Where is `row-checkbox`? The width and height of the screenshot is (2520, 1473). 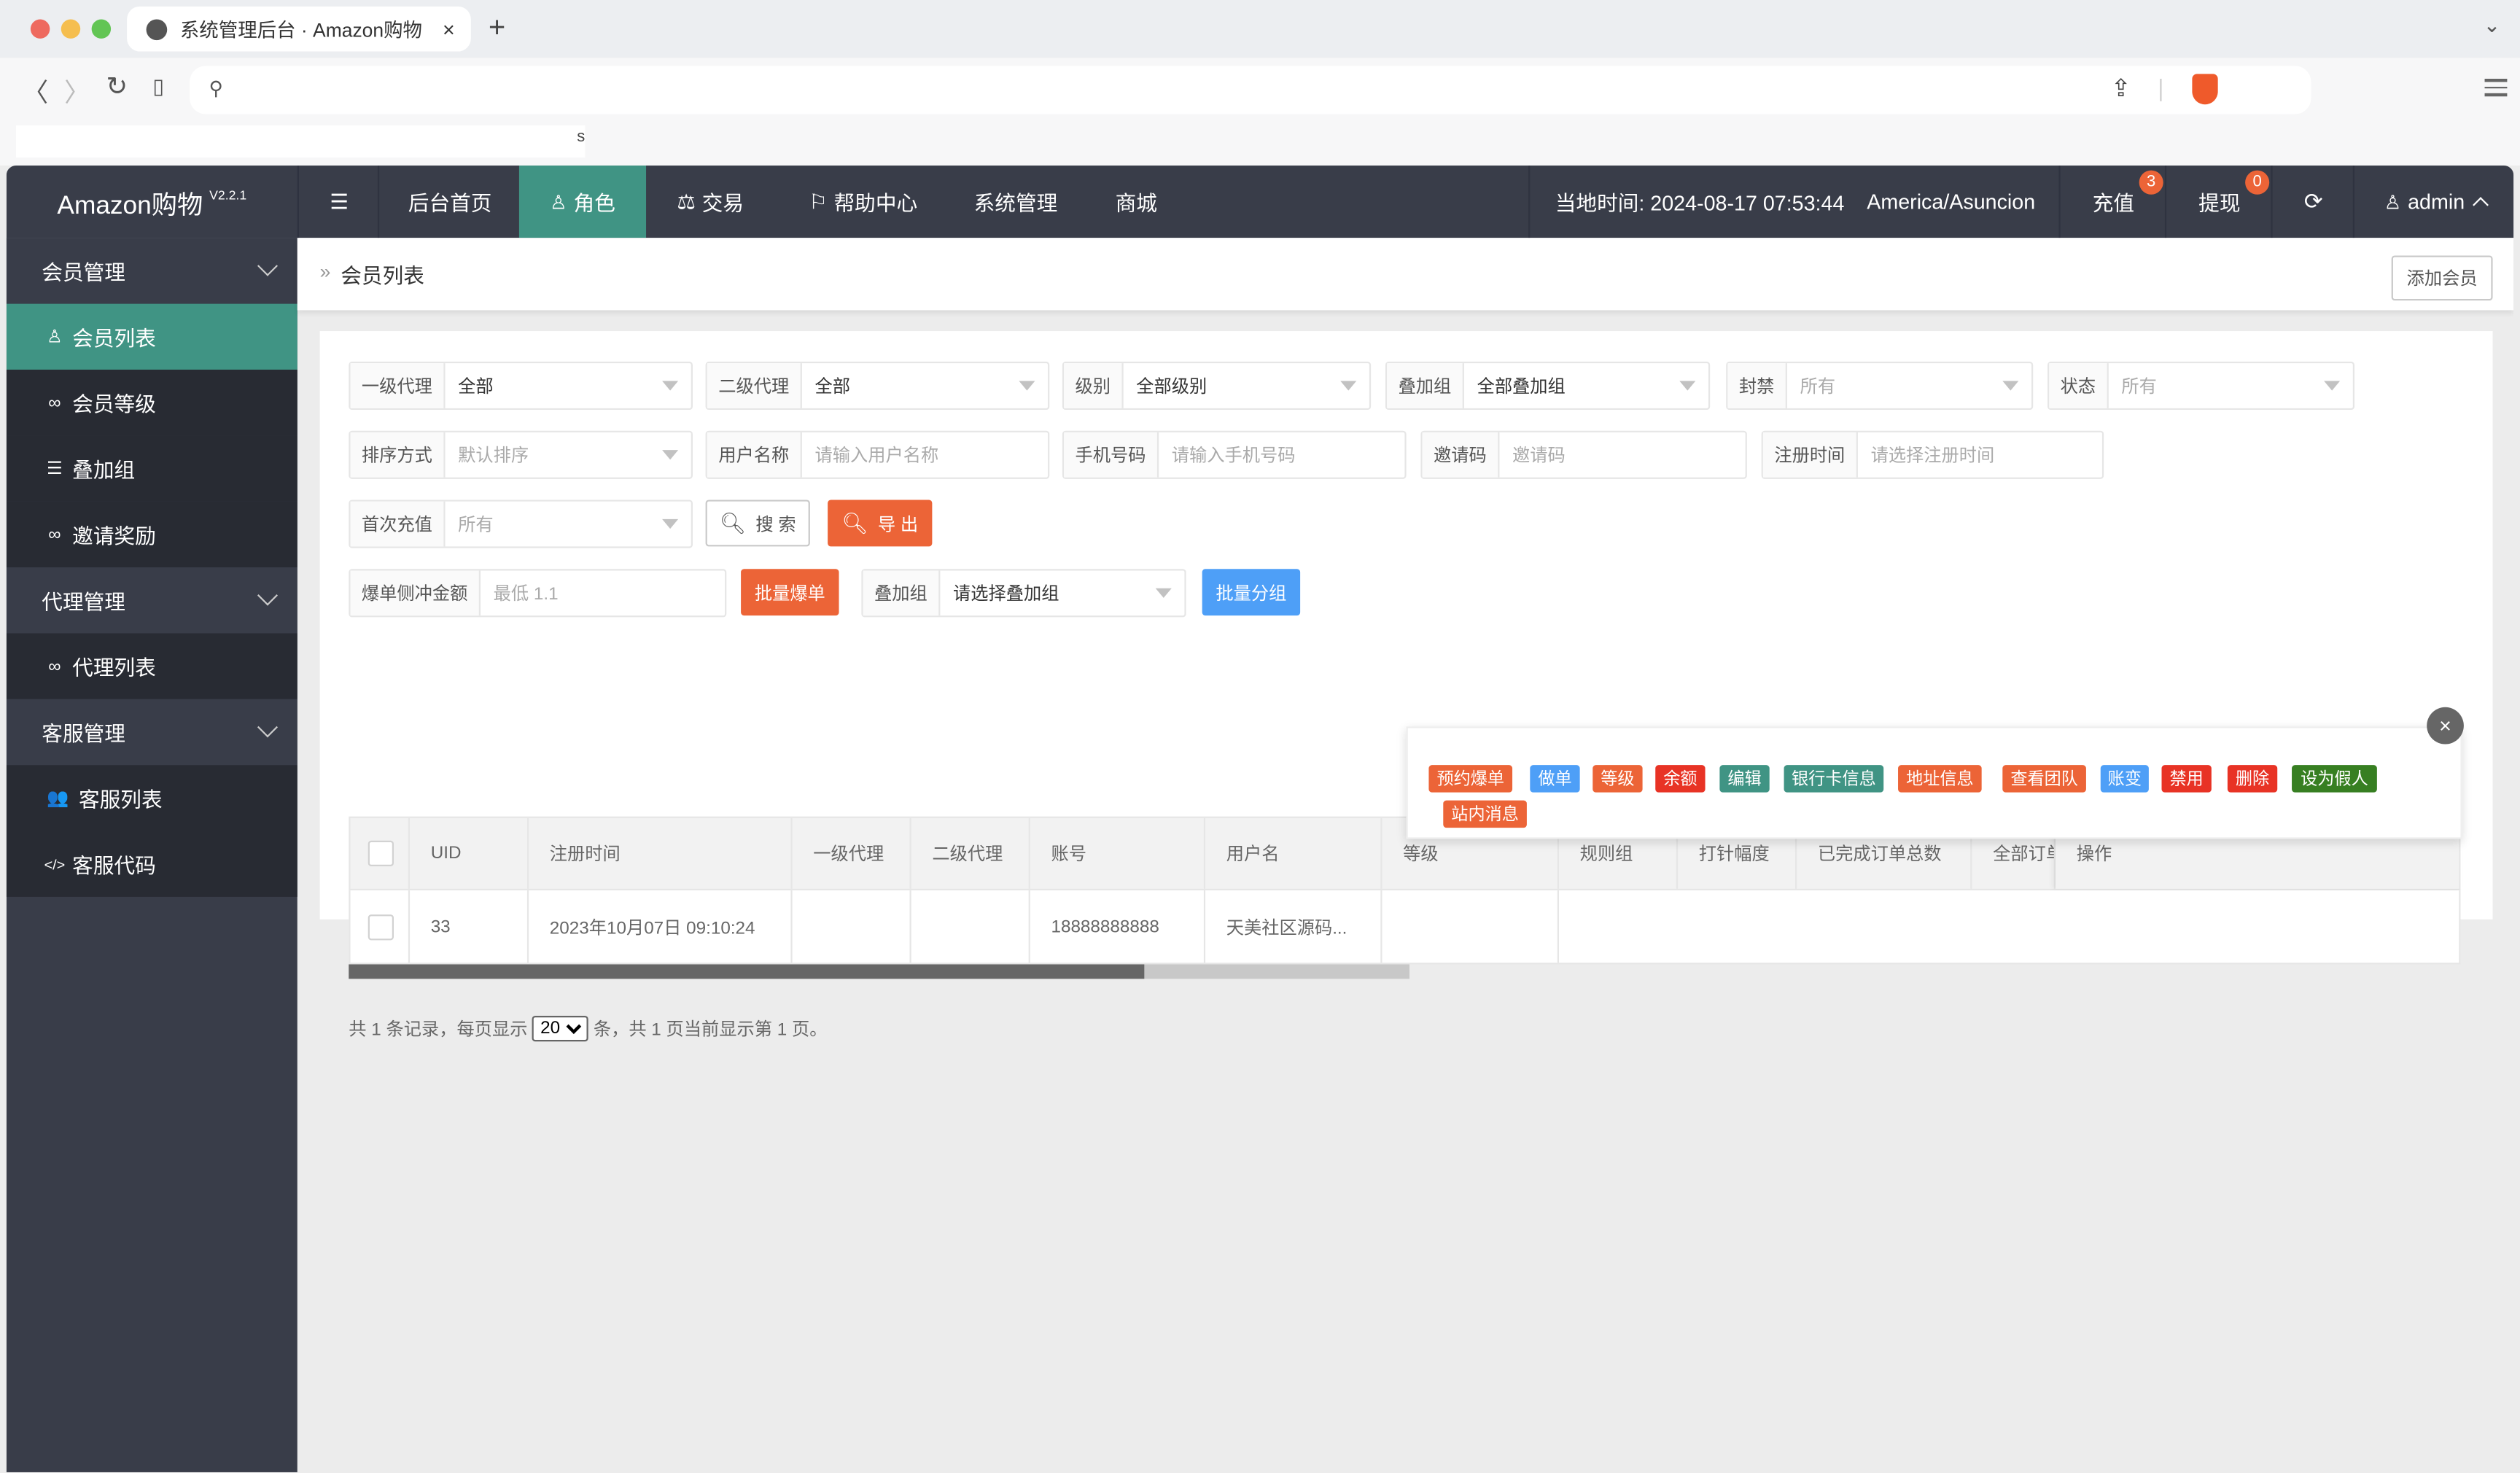
row-checkbox is located at coordinates (381, 927).